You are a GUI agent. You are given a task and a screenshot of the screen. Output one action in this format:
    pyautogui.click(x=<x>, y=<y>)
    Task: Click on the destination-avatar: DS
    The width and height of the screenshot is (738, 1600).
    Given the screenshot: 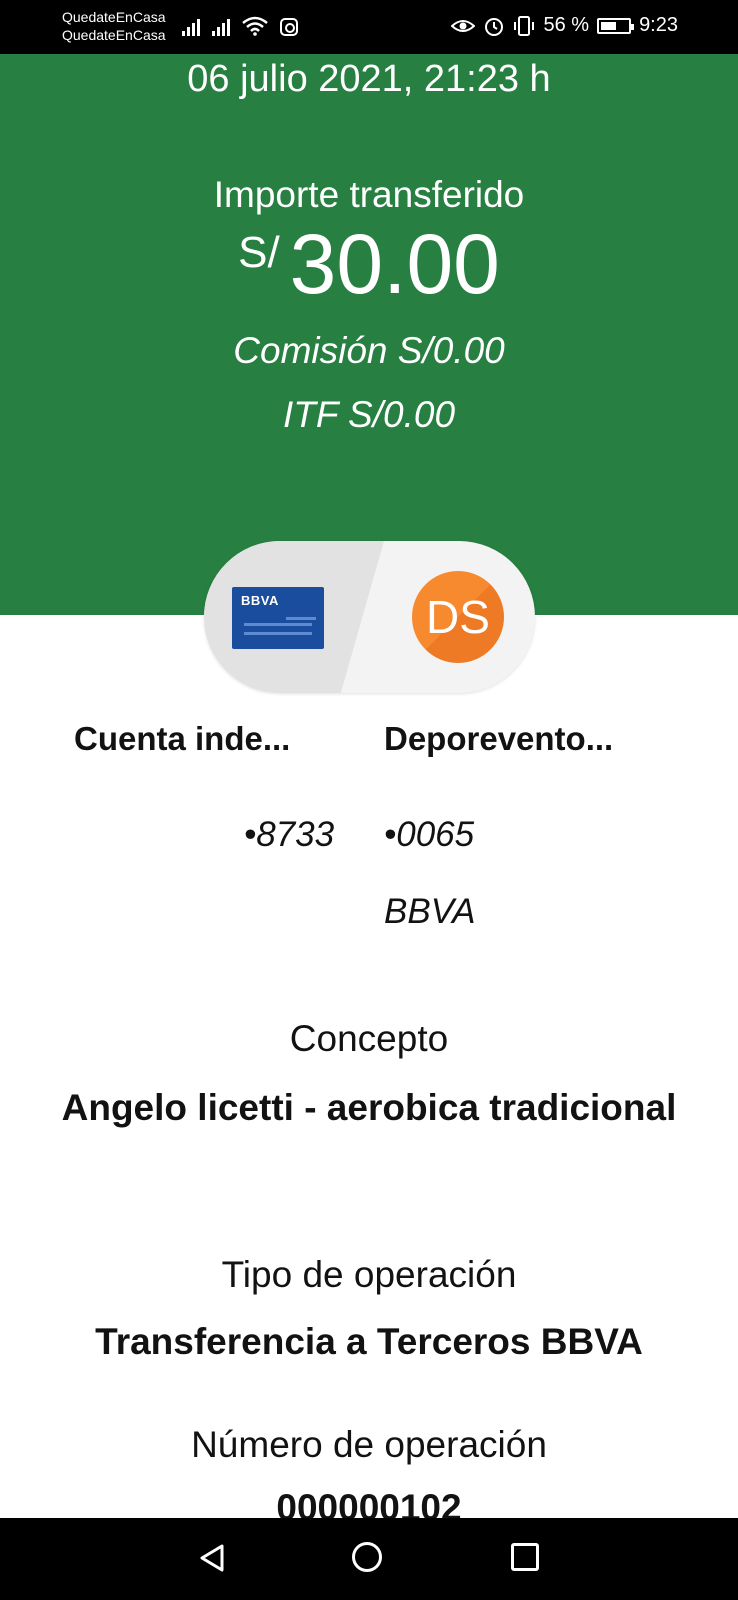 What is the action you would take?
    pyautogui.click(x=458, y=617)
    